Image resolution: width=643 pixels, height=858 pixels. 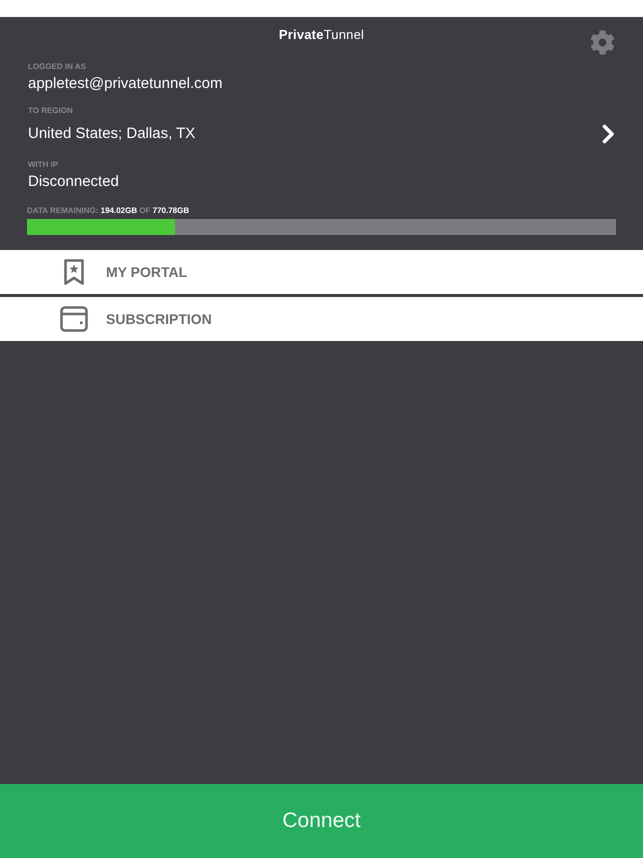 What do you see at coordinates (108, 211) in the screenshot?
I see `data-remaining-text: DATA REMAINING: 194.02GB OF 770.78GB` at bounding box center [108, 211].